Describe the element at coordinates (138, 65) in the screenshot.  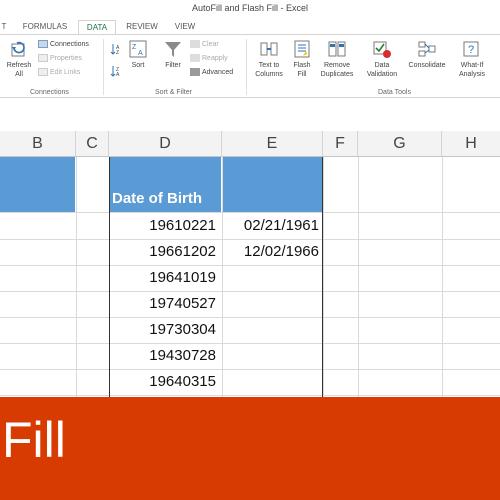
I see `sort-label: Sort` at that location.